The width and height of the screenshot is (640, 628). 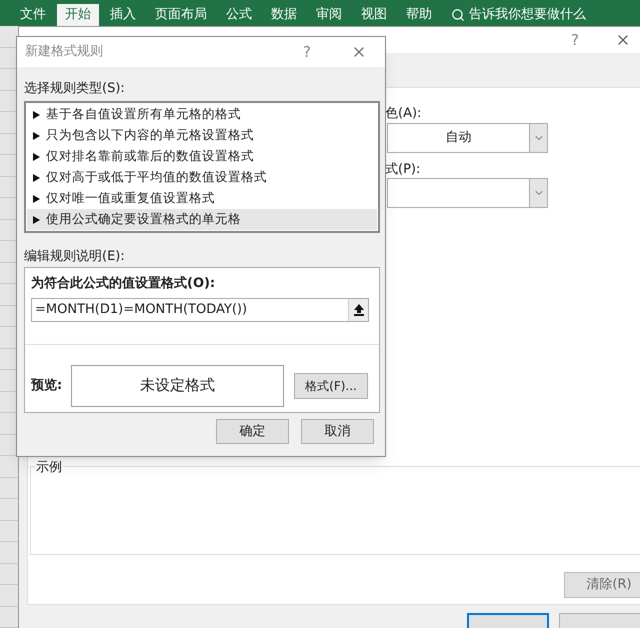 I want to click on search-icon, so click(x=458, y=15).